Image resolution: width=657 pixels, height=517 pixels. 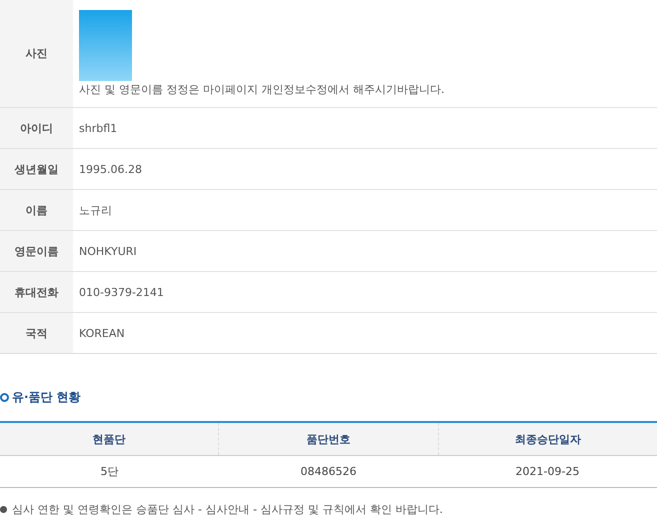 I want to click on field-label: 휴대전화, so click(x=36, y=292).